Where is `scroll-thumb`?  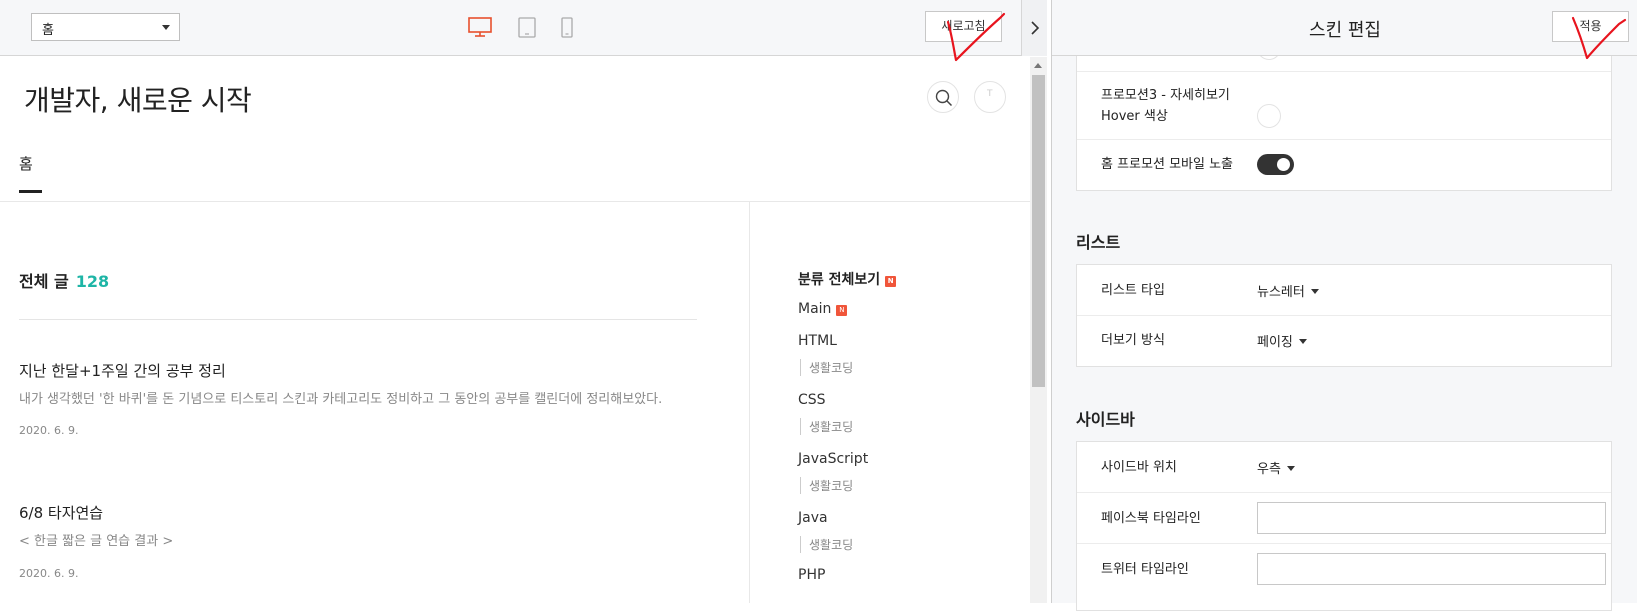
scroll-thumb is located at coordinates (1038, 231).